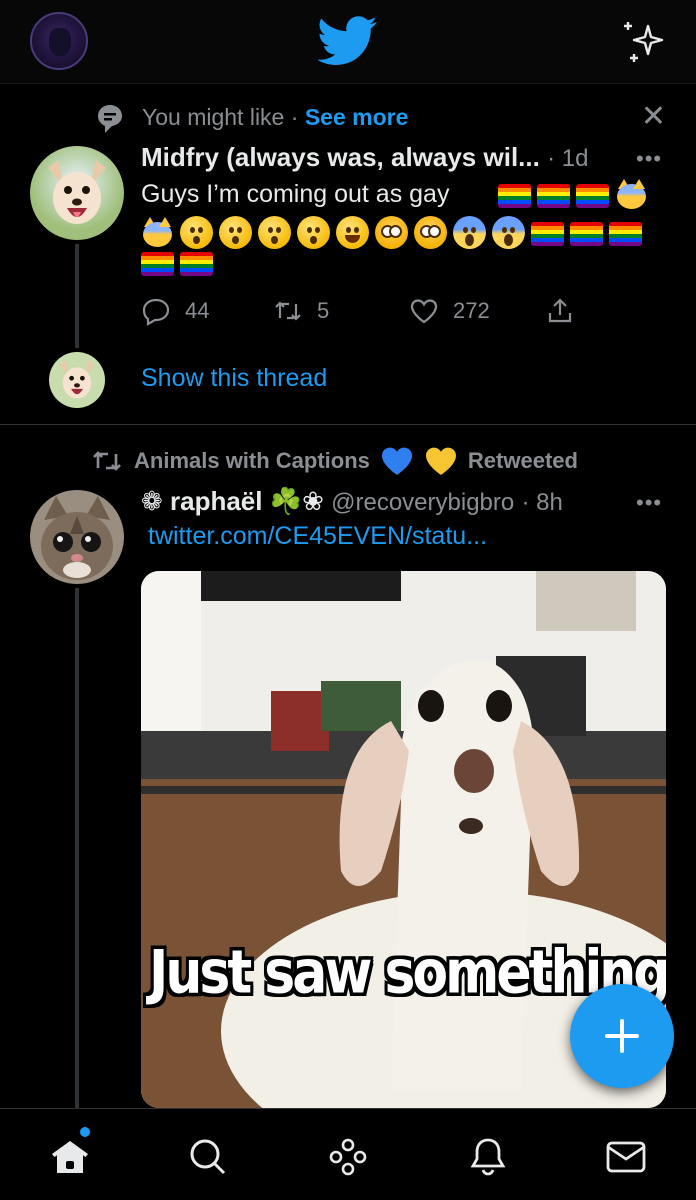 This screenshot has width=696, height=1200. I want to click on retweet-button: 5, so click(301, 311).